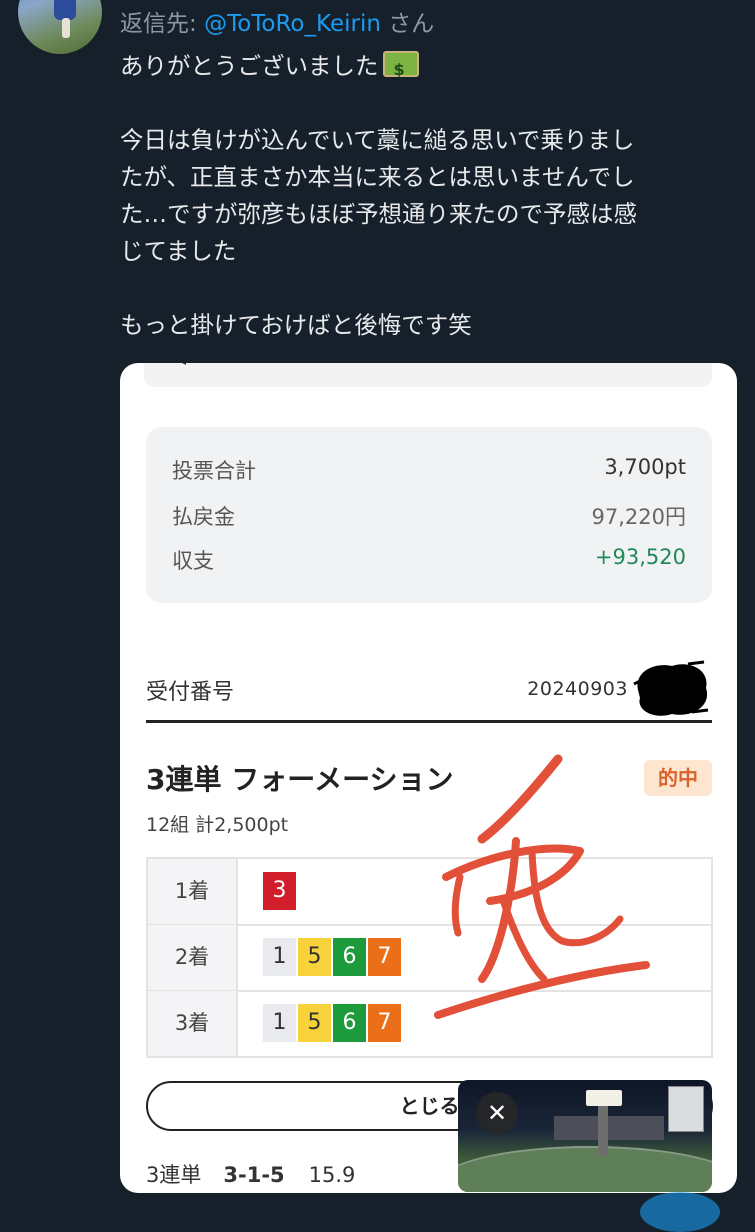  What do you see at coordinates (429, 691) in the screenshot?
I see `receipt-number-row: 受付番号 20240903` at bounding box center [429, 691].